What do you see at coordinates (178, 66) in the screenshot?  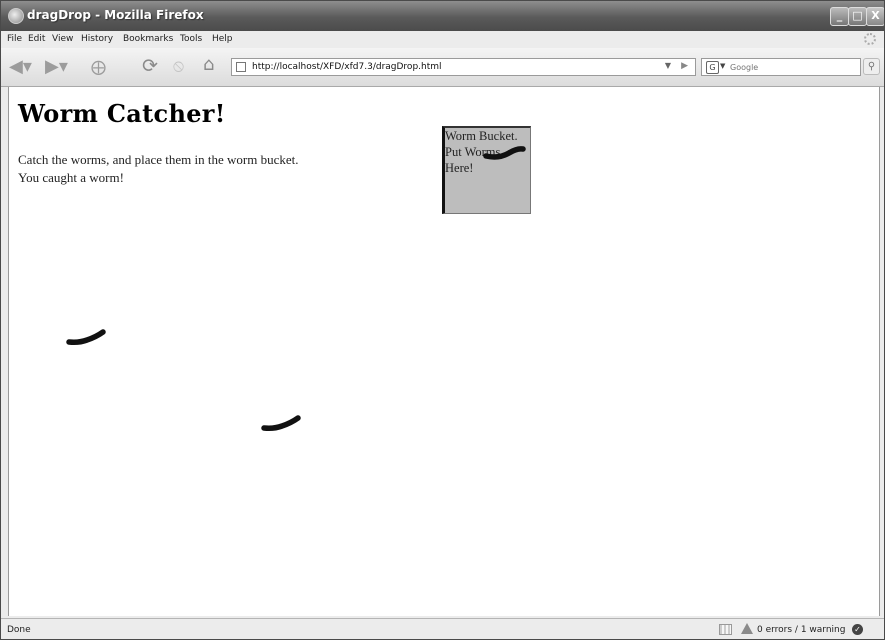 I see `stop-icon: ⦸` at bounding box center [178, 66].